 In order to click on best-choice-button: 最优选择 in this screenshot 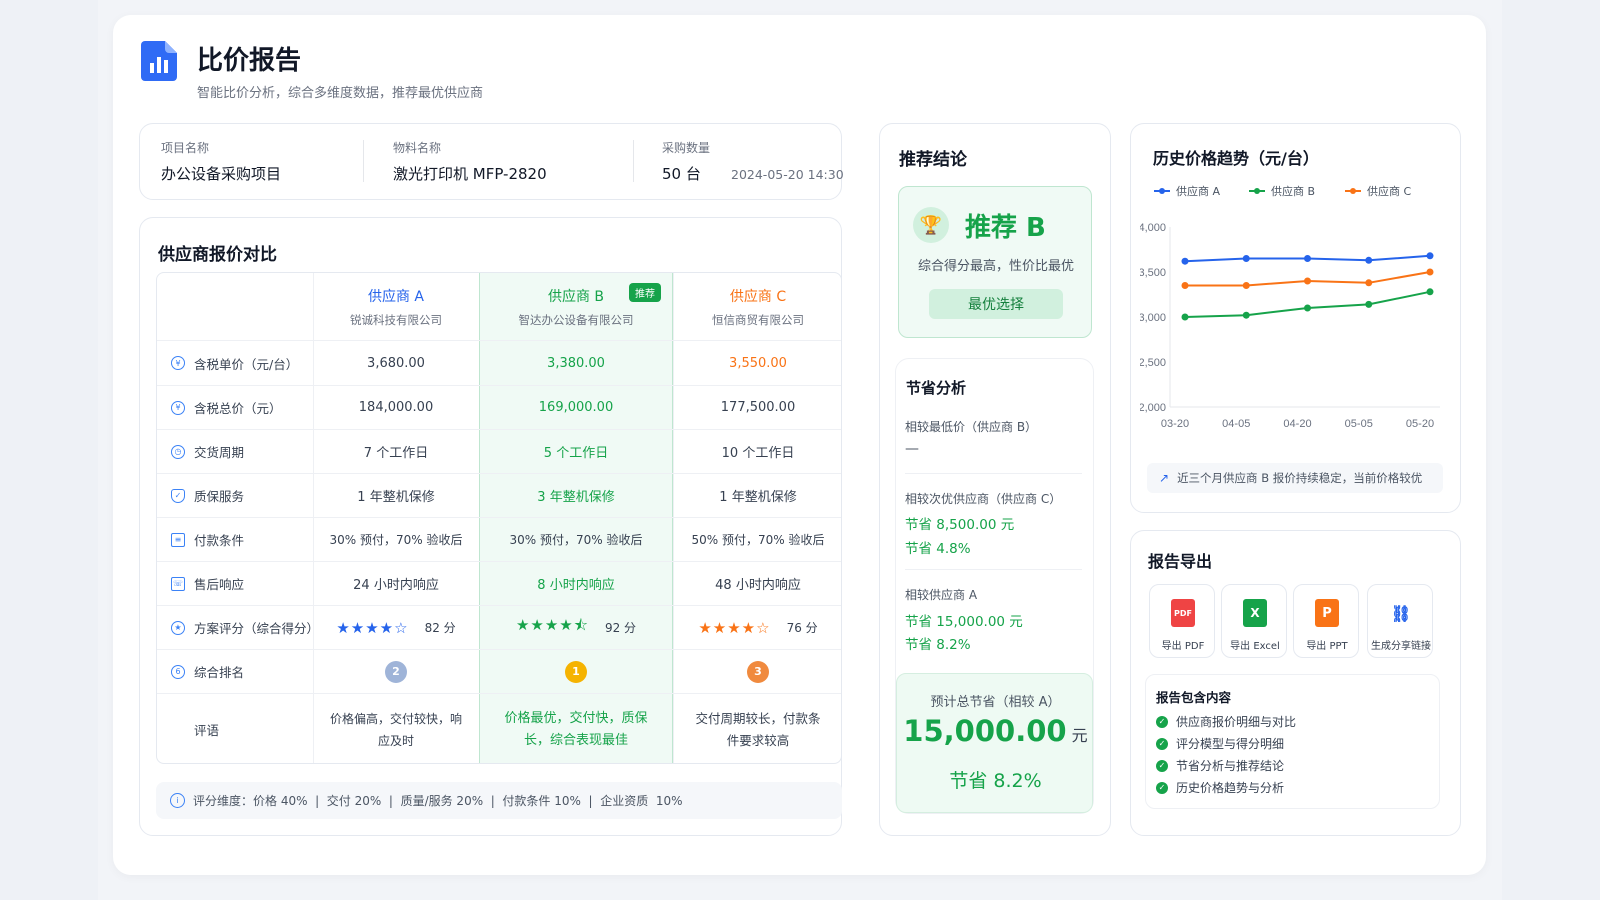, I will do `click(996, 304)`.